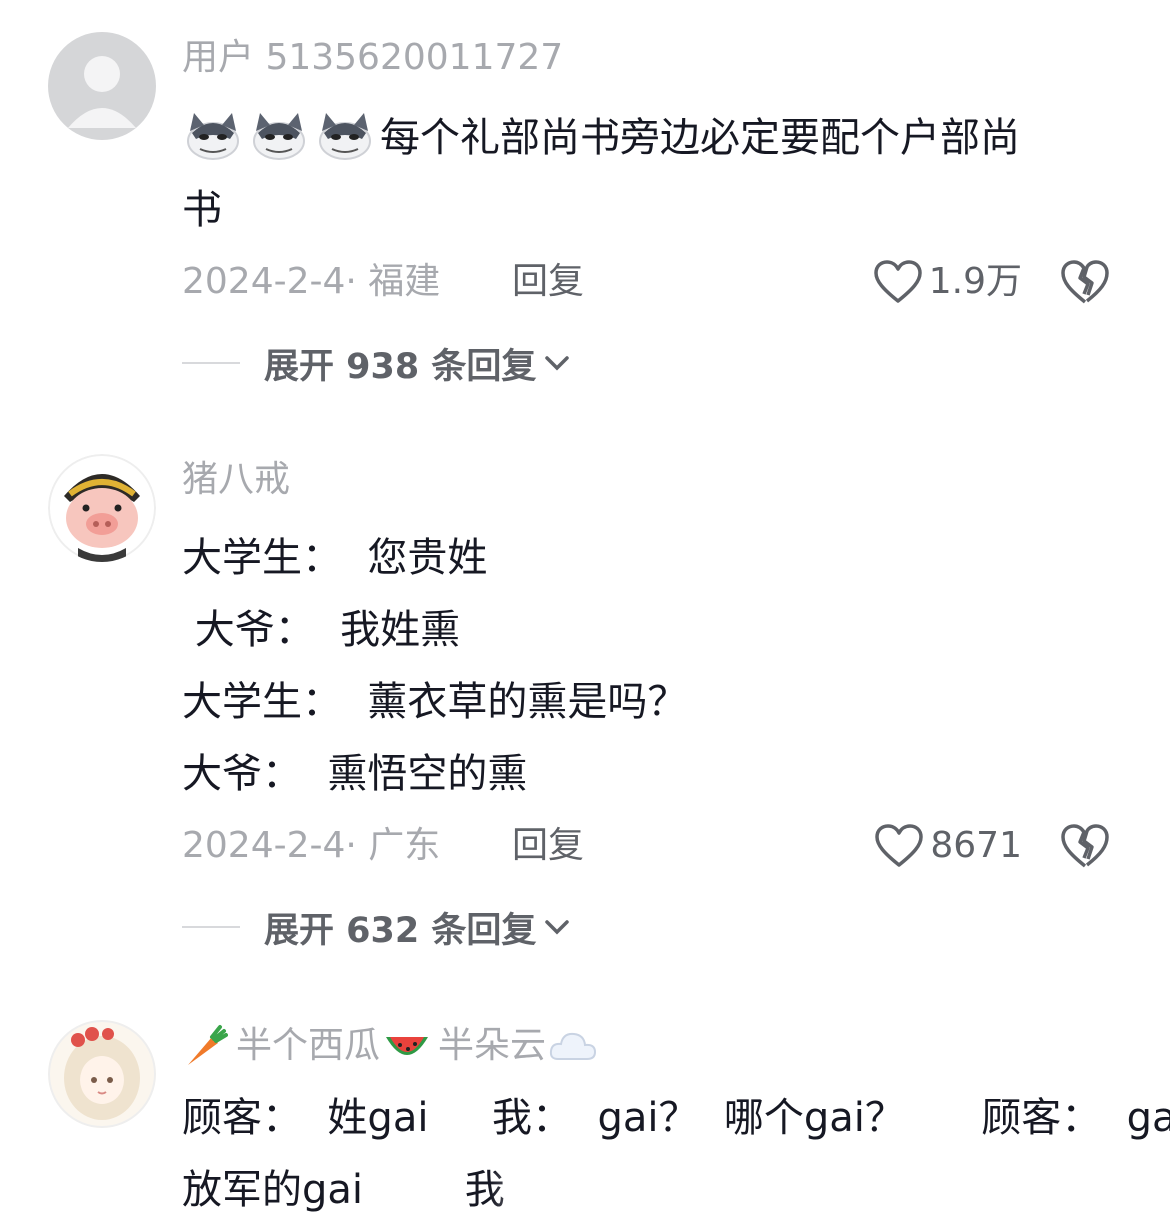 This screenshot has width=1170, height=1226. Describe the element at coordinates (545, 1198) in the screenshot. I see `text-fade-overlay` at that location.